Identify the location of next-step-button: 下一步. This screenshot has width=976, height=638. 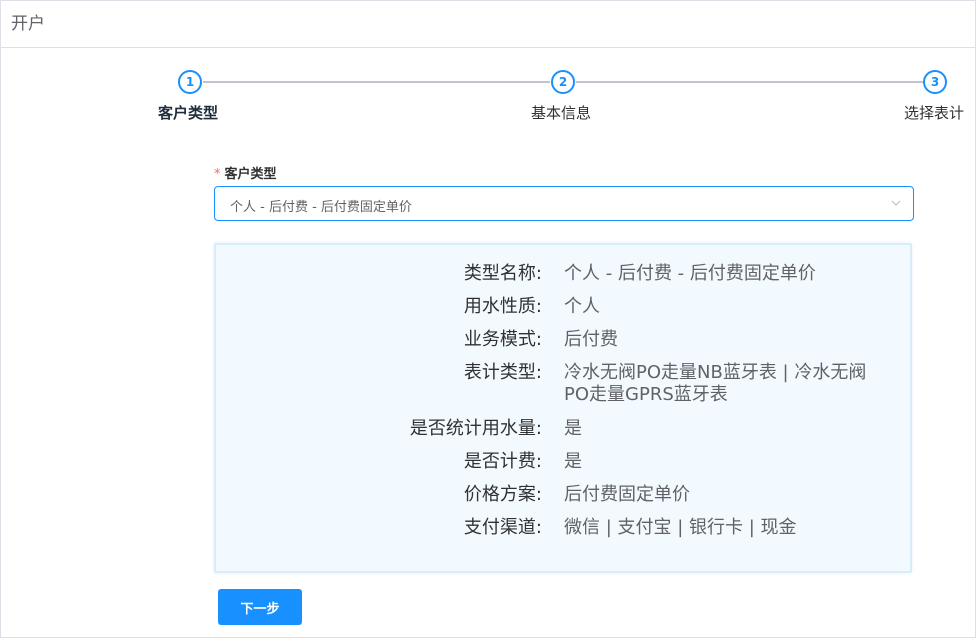
(260, 607).